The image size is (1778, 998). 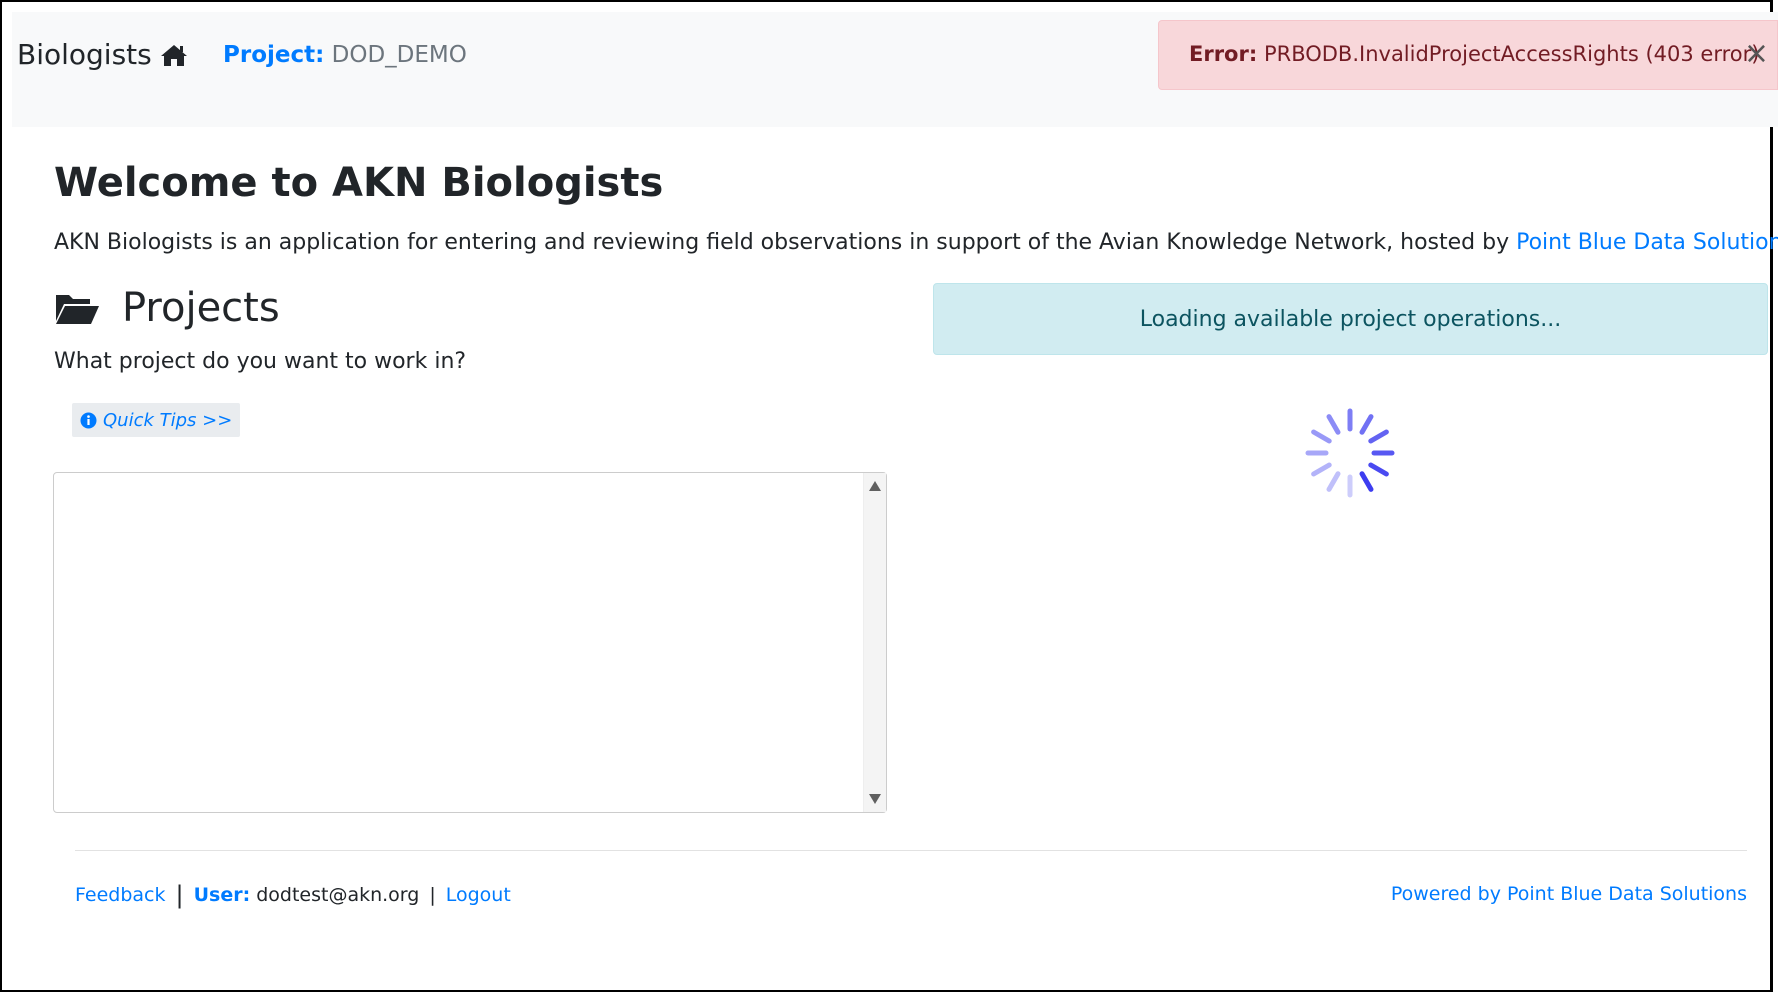 What do you see at coordinates (173, 55) in the screenshot?
I see `home-icon` at bounding box center [173, 55].